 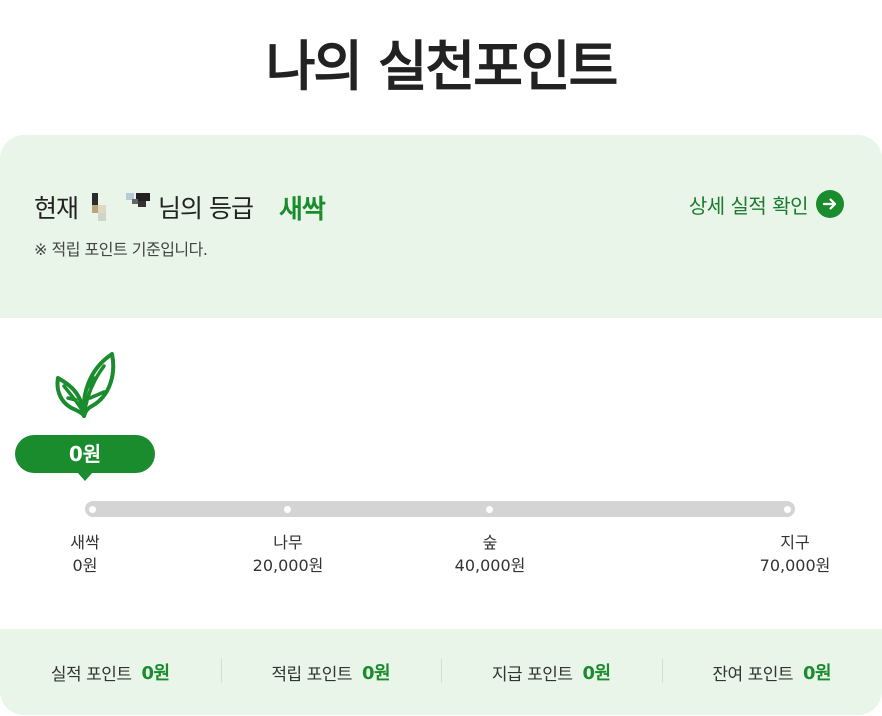 I want to click on summary-remaining-points: 잔여 포인트 0원, so click(x=771, y=672).